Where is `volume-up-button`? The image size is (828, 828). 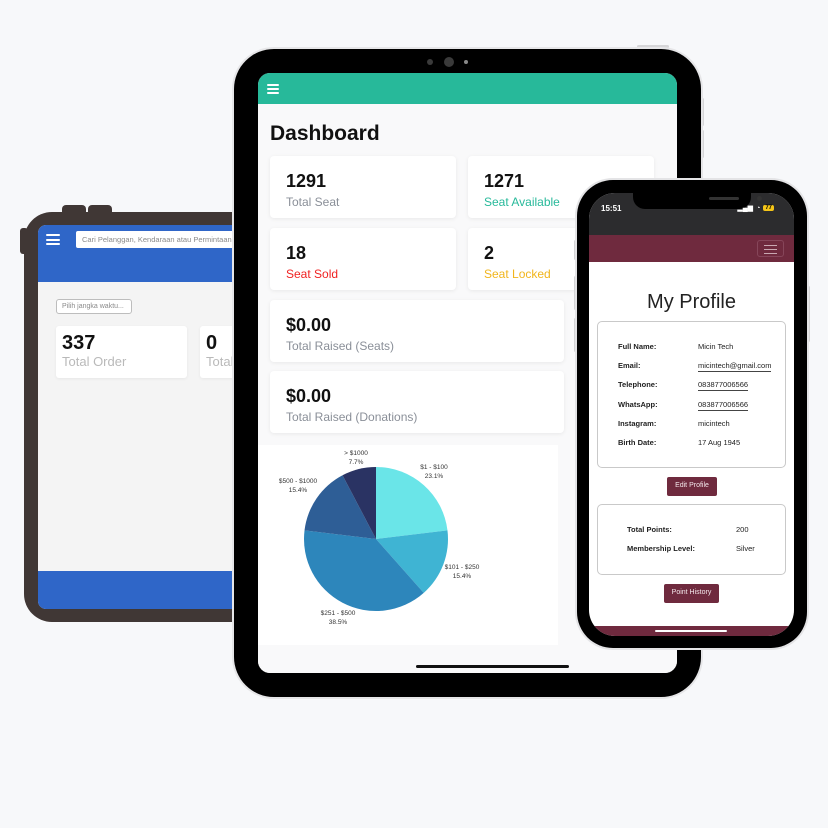 volume-up-button is located at coordinates (702, 112).